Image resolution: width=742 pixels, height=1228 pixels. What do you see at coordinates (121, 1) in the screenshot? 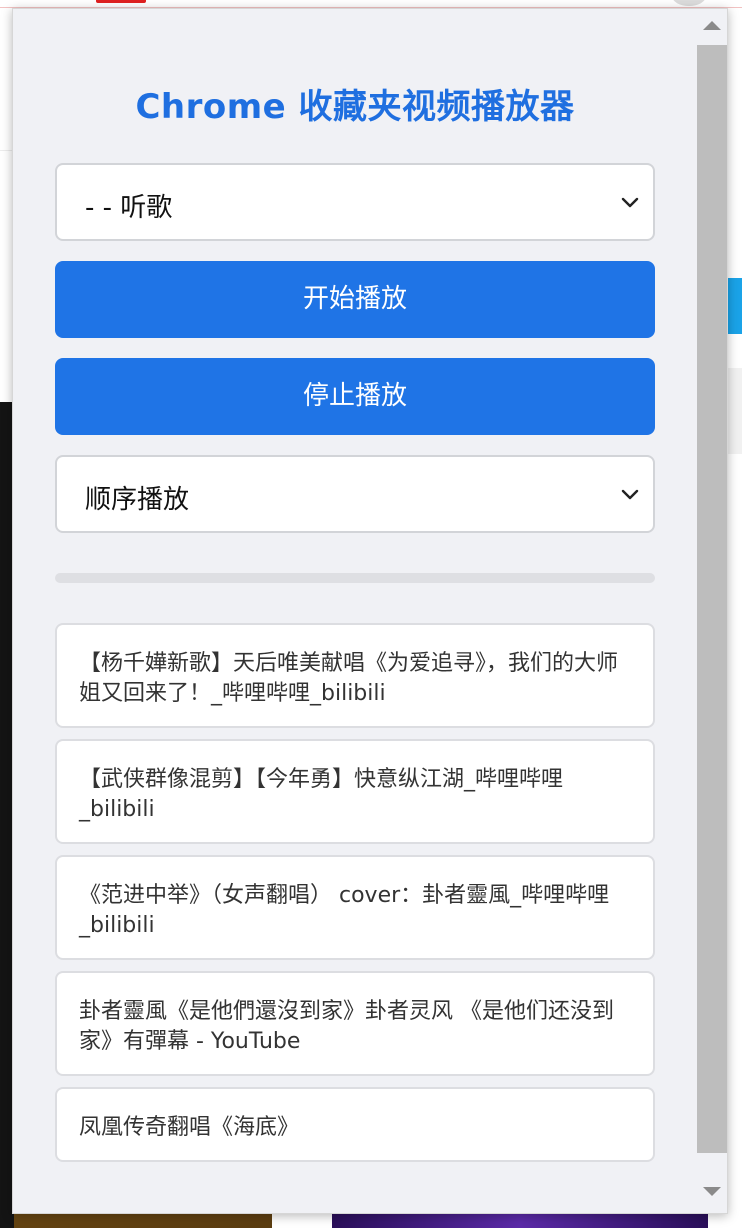
I see `background-red-tab` at bounding box center [121, 1].